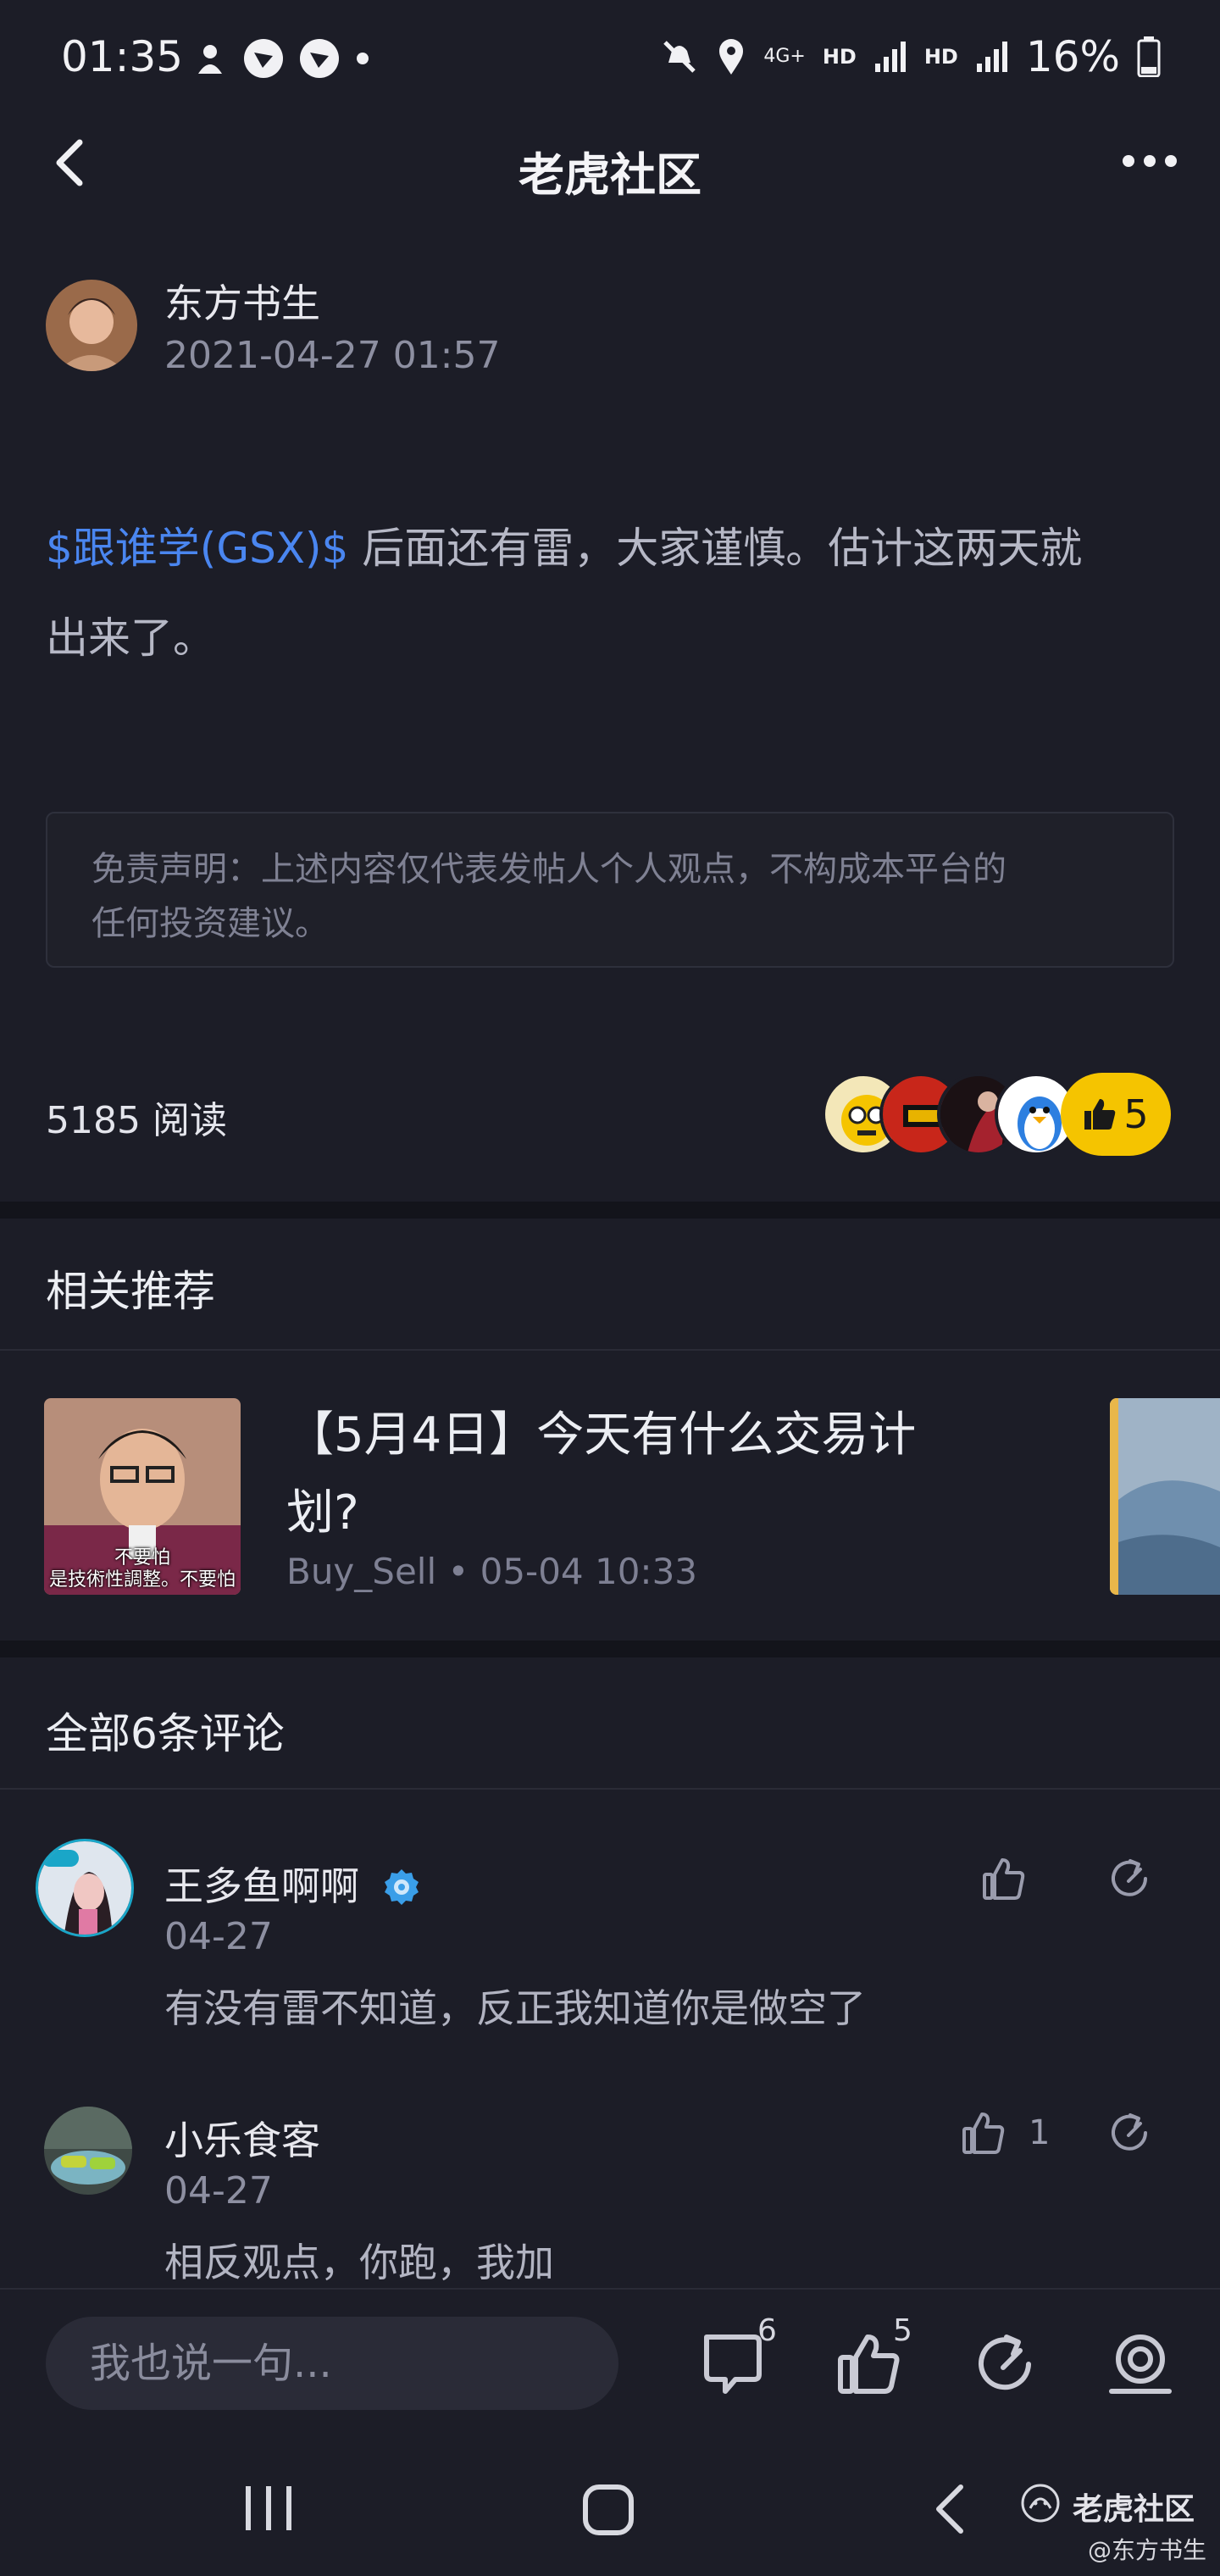 This screenshot has height=2576, width=1220. Describe the element at coordinates (731, 57) in the screenshot. I see `location-icon` at that location.